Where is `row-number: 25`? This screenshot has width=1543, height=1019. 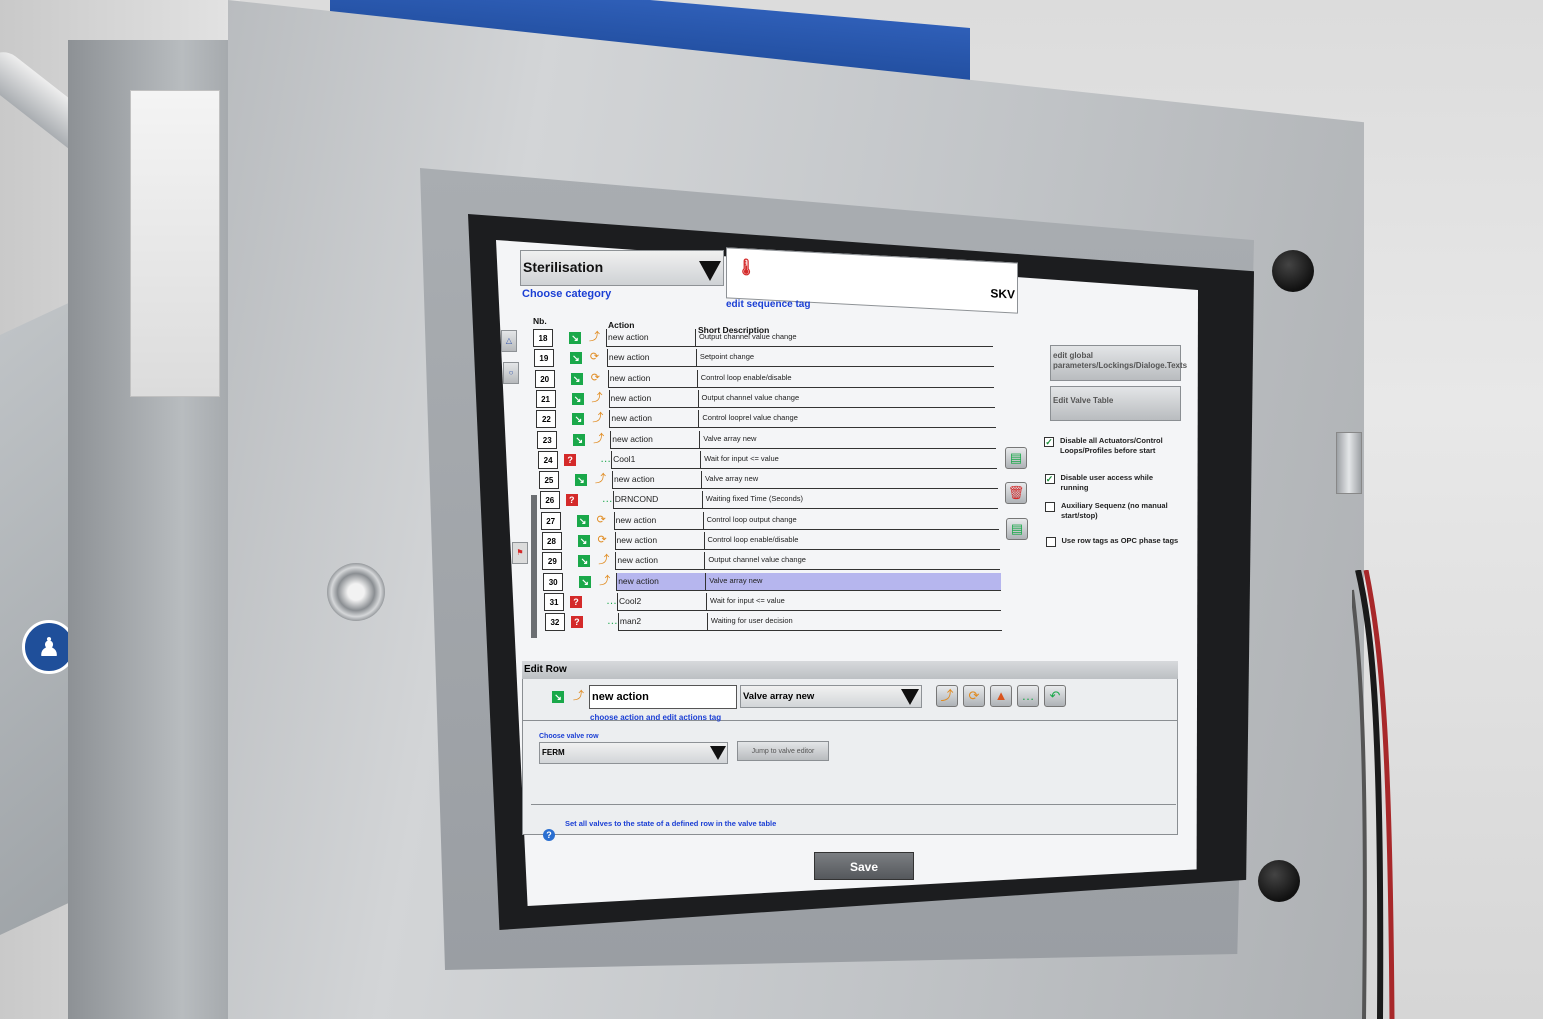
row-number: 25 is located at coordinates (548, 480).